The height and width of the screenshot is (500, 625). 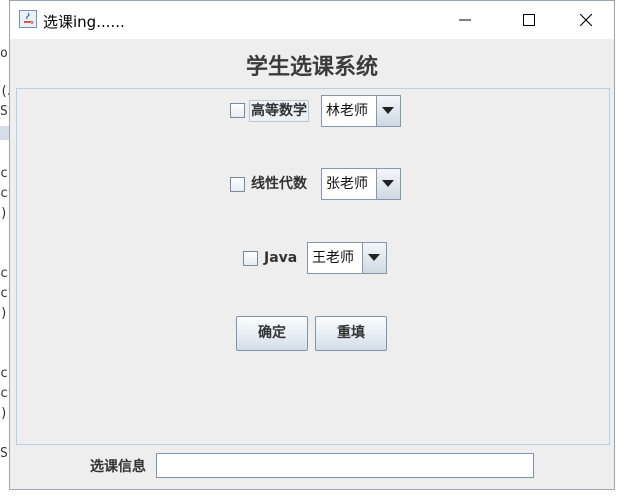 I want to click on reset-button: 重填, so click(x=351, y=333).